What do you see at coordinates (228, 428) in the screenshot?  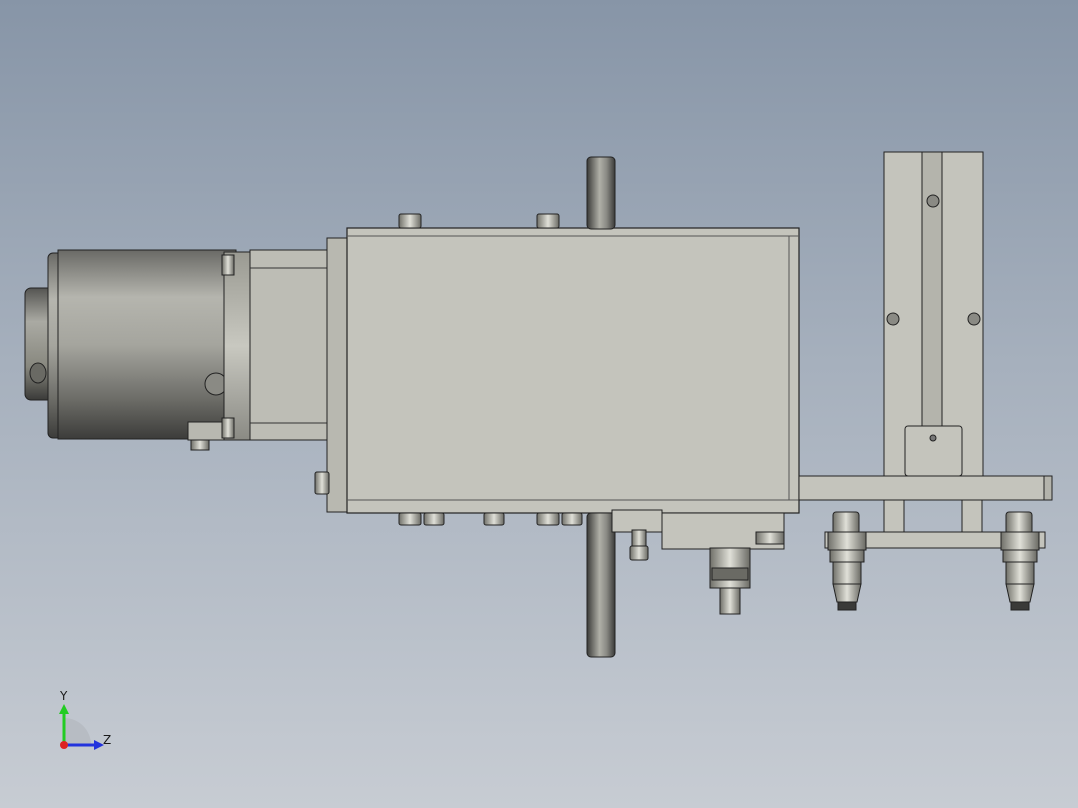 I see `motor-flange-bolt-bottom` at bounding box center [228, 428].